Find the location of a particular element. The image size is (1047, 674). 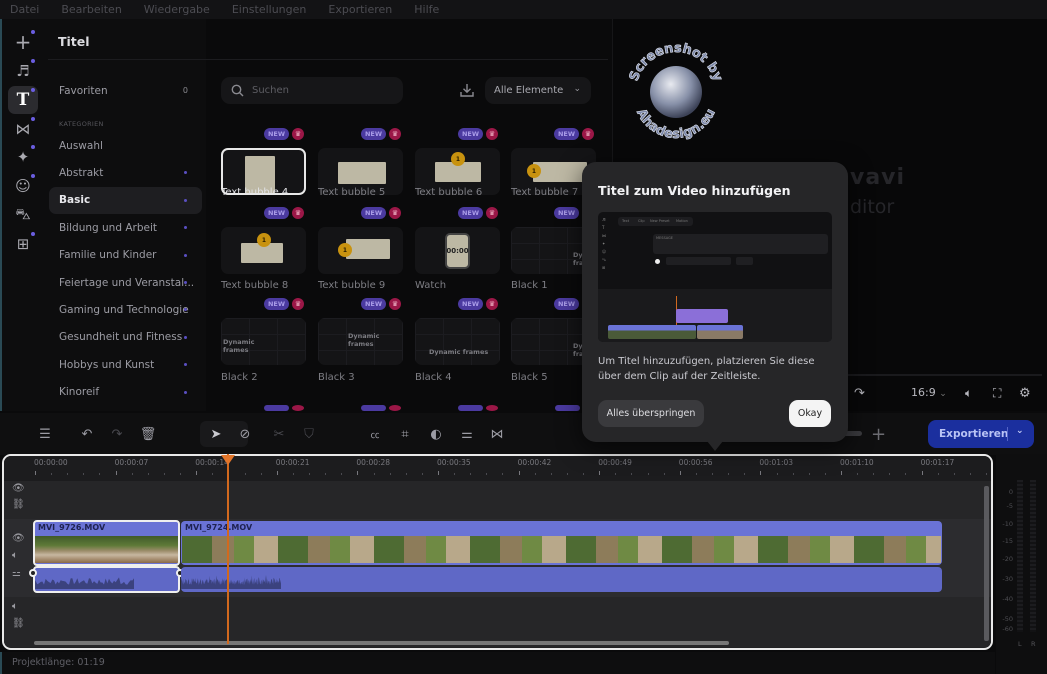

crop-icon: ⌗ is located at coordinates (405, 434).